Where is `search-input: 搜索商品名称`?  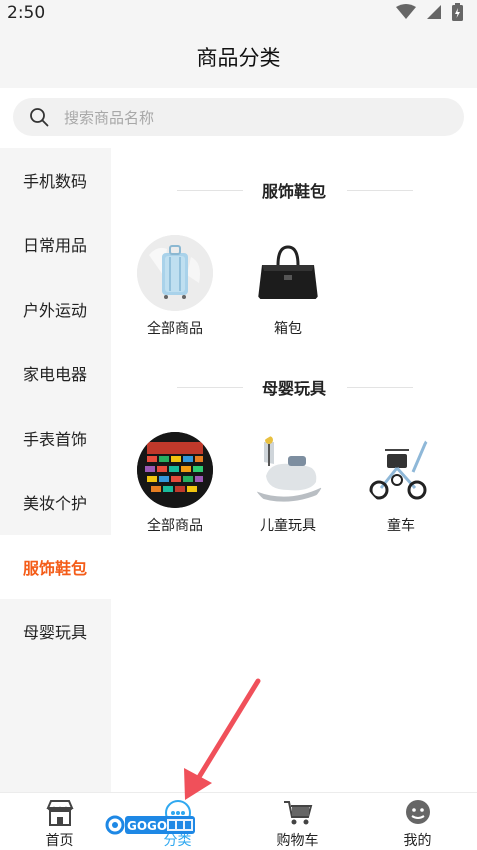
search-input: 搜索商品名称 is located at coordinates (238, 117).